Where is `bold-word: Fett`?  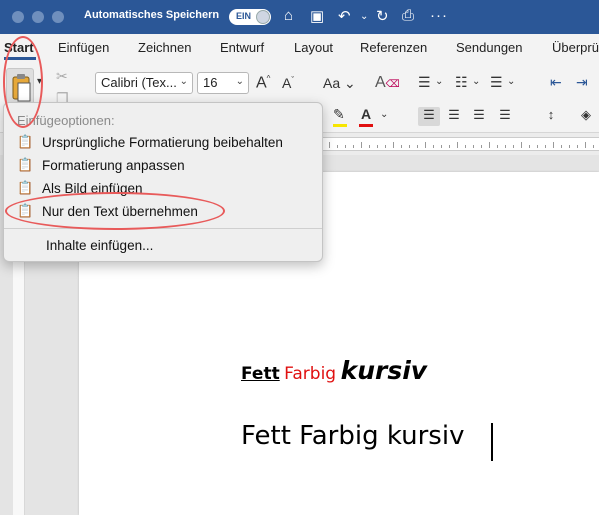 bold-word: Fett is located at coordinates (260, 374).